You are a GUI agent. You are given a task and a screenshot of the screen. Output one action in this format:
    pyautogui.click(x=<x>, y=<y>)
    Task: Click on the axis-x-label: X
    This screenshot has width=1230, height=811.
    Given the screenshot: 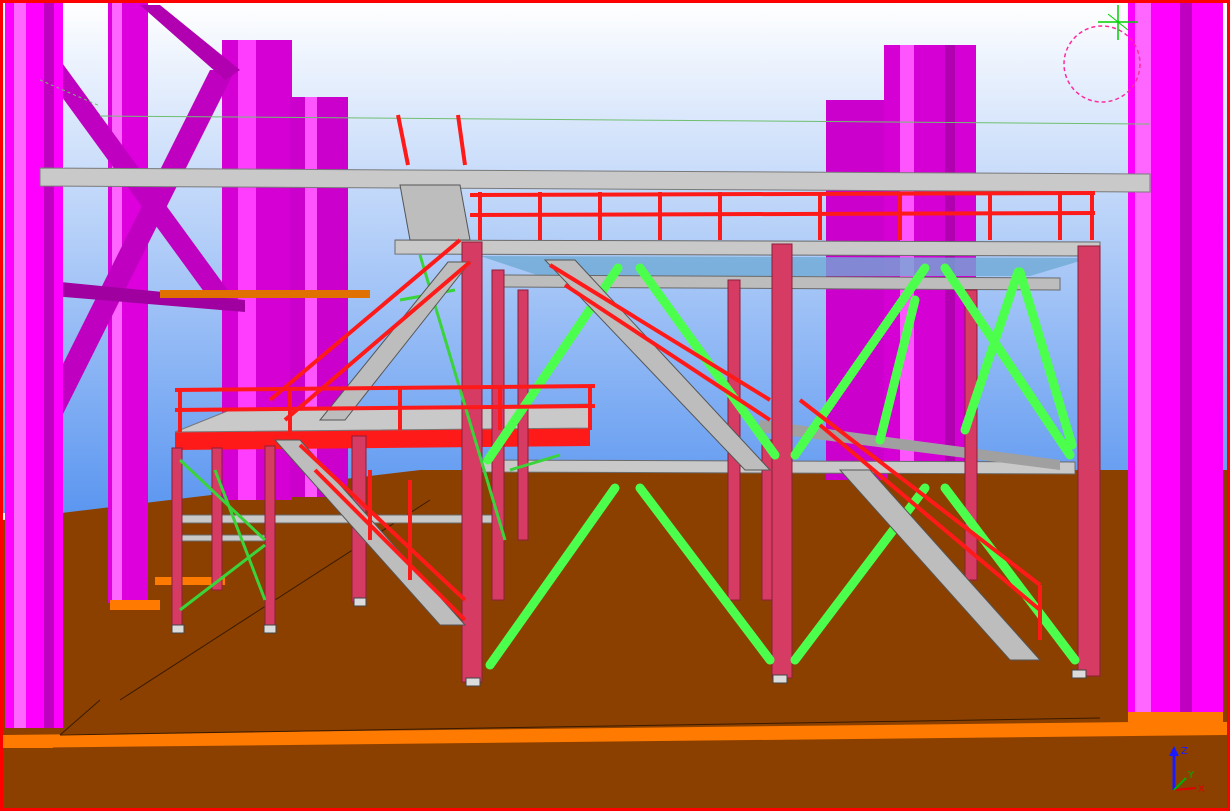 What is the action you would take?
    pyautogui.click(x=1201, y=789)
    